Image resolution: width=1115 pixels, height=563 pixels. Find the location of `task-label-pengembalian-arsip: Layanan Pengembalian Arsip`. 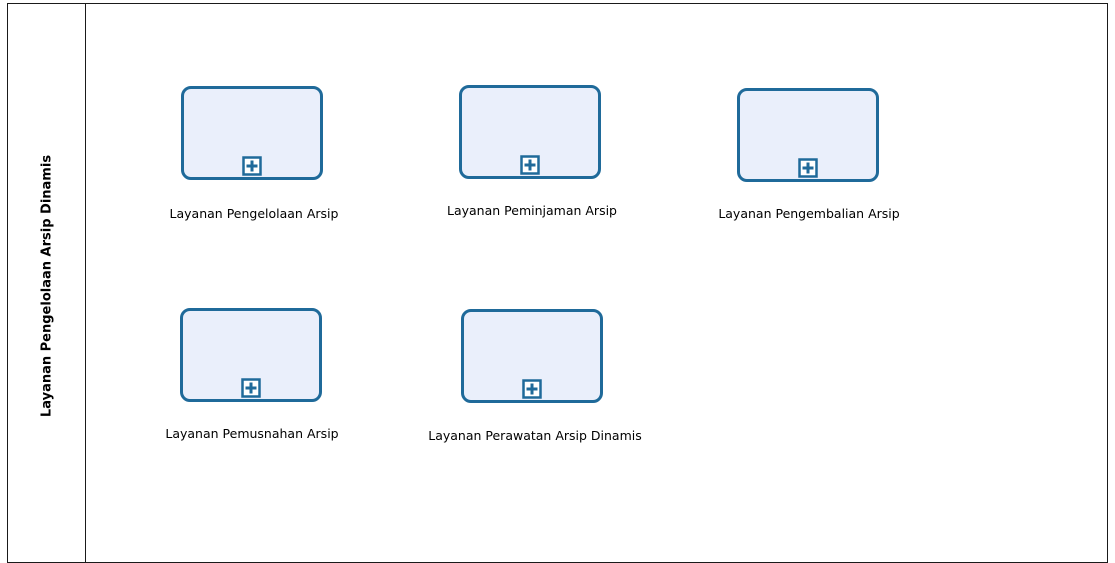

task-label-pengembalian-arsip: Layanan Pengembalian Arsip is located at coordinates (809, 213).